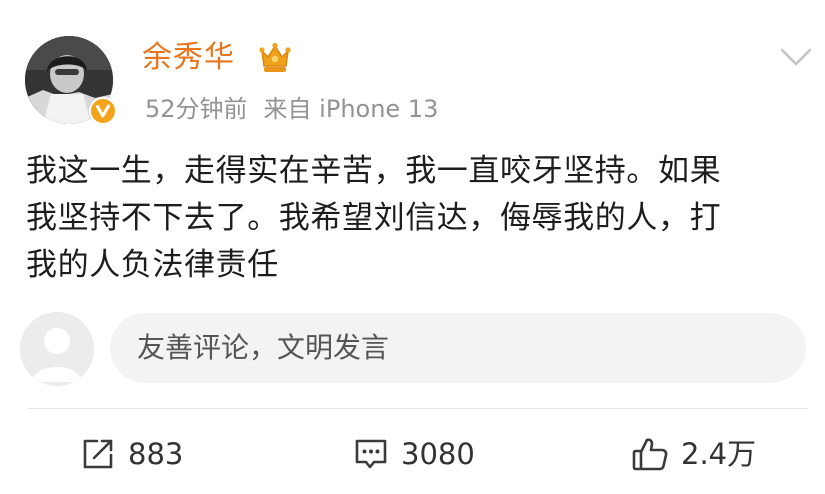  Describe the element at coordinates (351, 109) in the screenshot. I see `post-source: 来自 iPhone 13` at that location.